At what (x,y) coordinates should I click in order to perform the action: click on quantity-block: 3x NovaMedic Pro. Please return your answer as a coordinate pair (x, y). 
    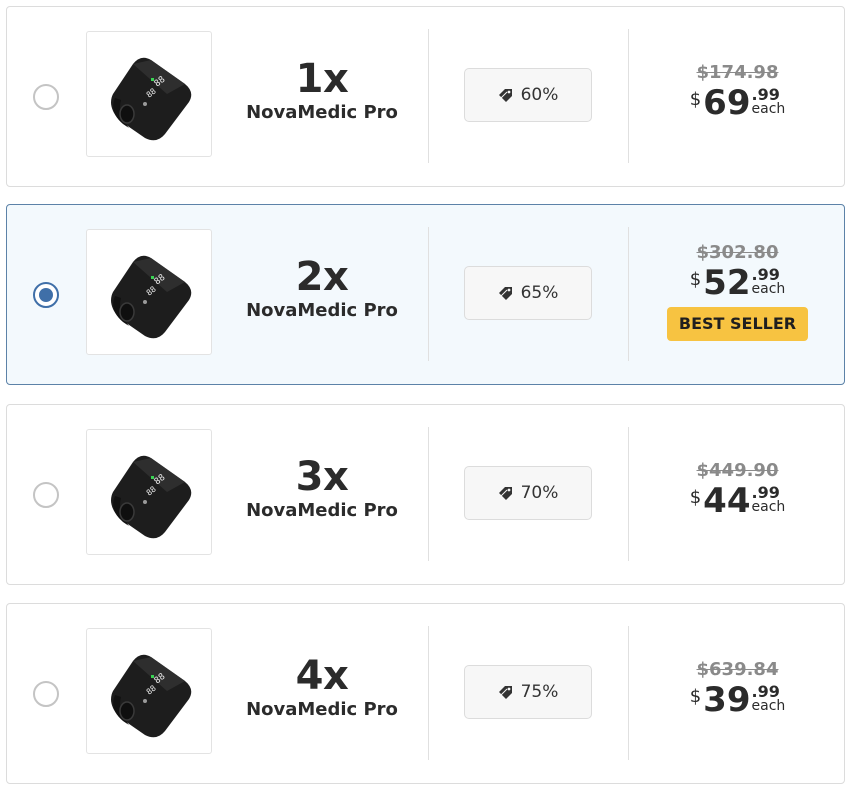
    Looking at the image, I should click on (322, 489).